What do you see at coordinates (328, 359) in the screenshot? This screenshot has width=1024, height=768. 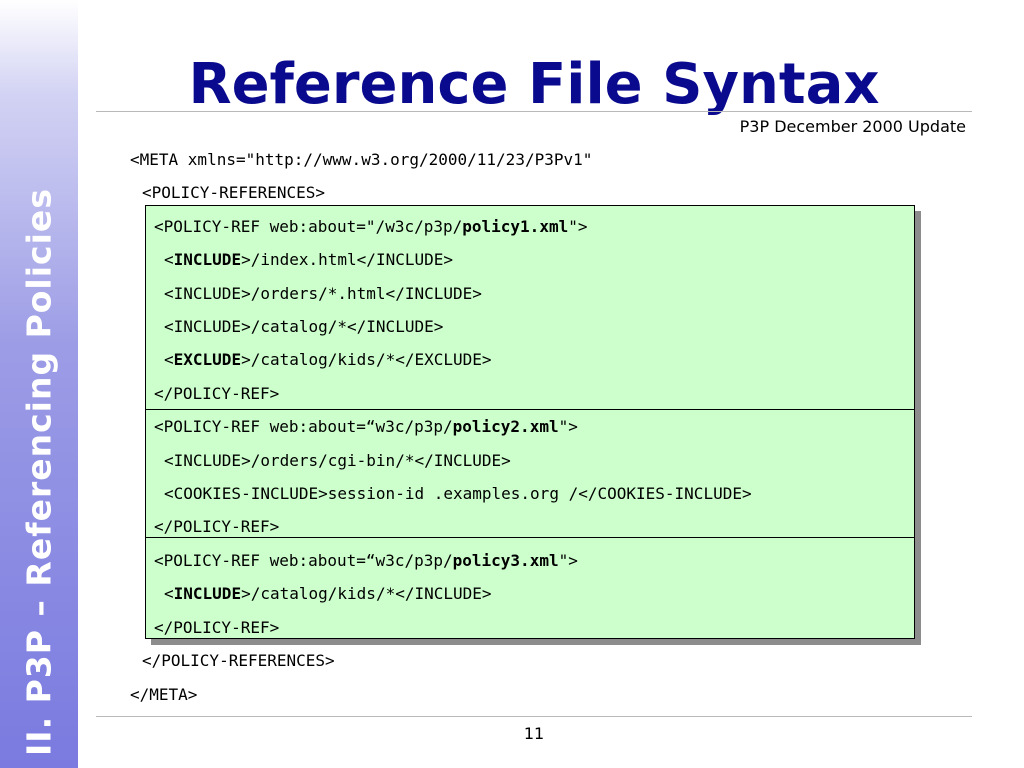 I see `code-policy1-exclude: <EXCLUDE>/catalog/kids/*</EXCLUDE>` at bounding box center [328, 359].